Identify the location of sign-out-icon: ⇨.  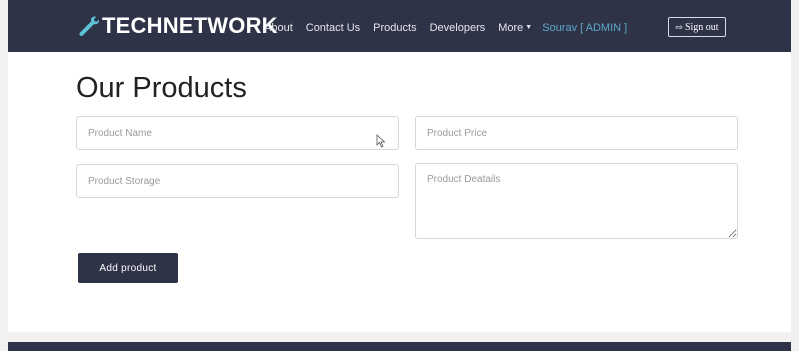
(679, 26).